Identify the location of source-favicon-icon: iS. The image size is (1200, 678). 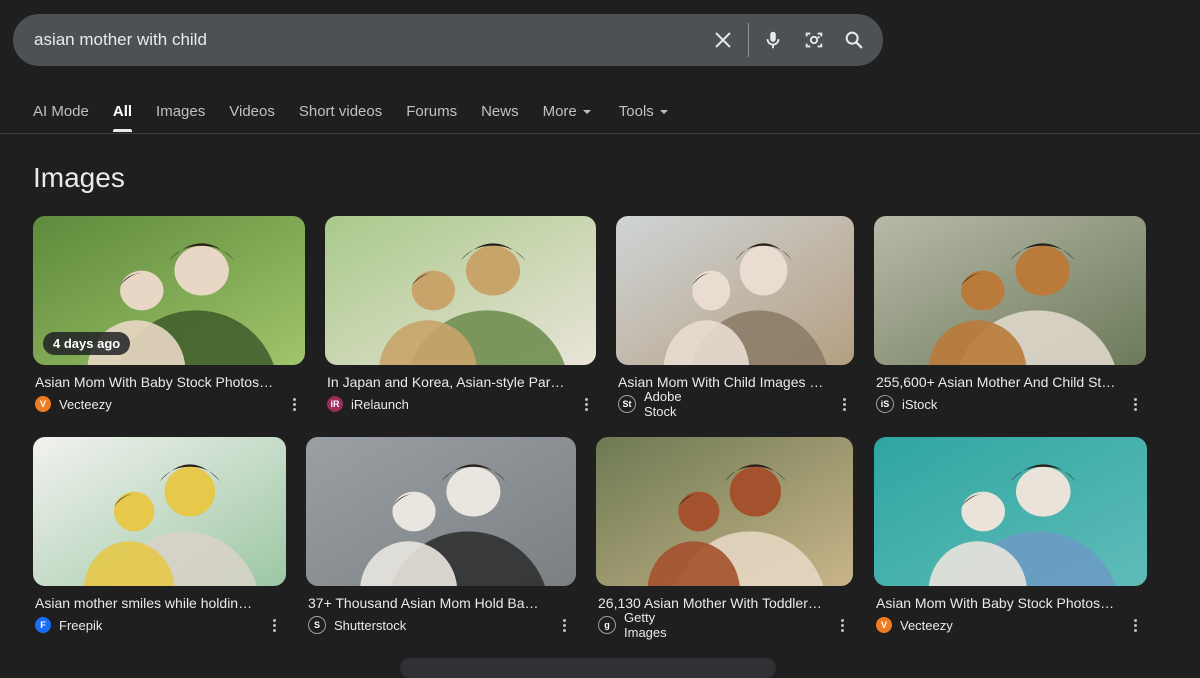
(885, 404).